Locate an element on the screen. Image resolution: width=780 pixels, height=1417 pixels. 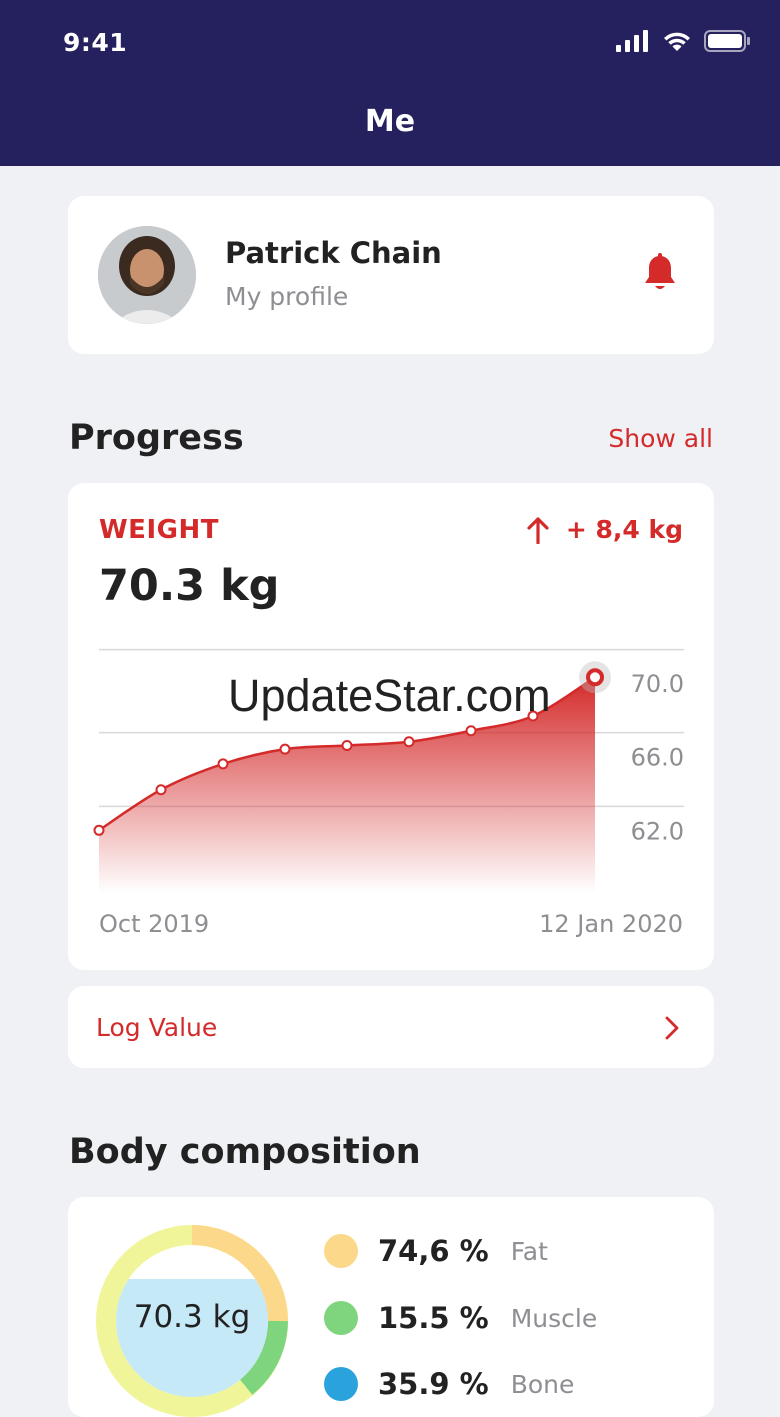
legend-pct: 15.5 % is located at coordinates (433, 1318).